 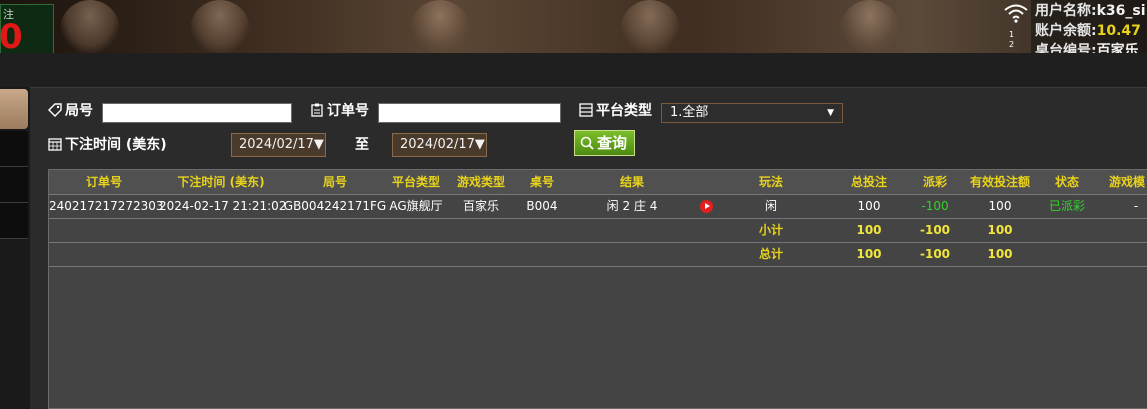 What do you see at coordinates (11, 35) in the screenshot?
I see `bet-value: 0` at bounding box center [11, 35].